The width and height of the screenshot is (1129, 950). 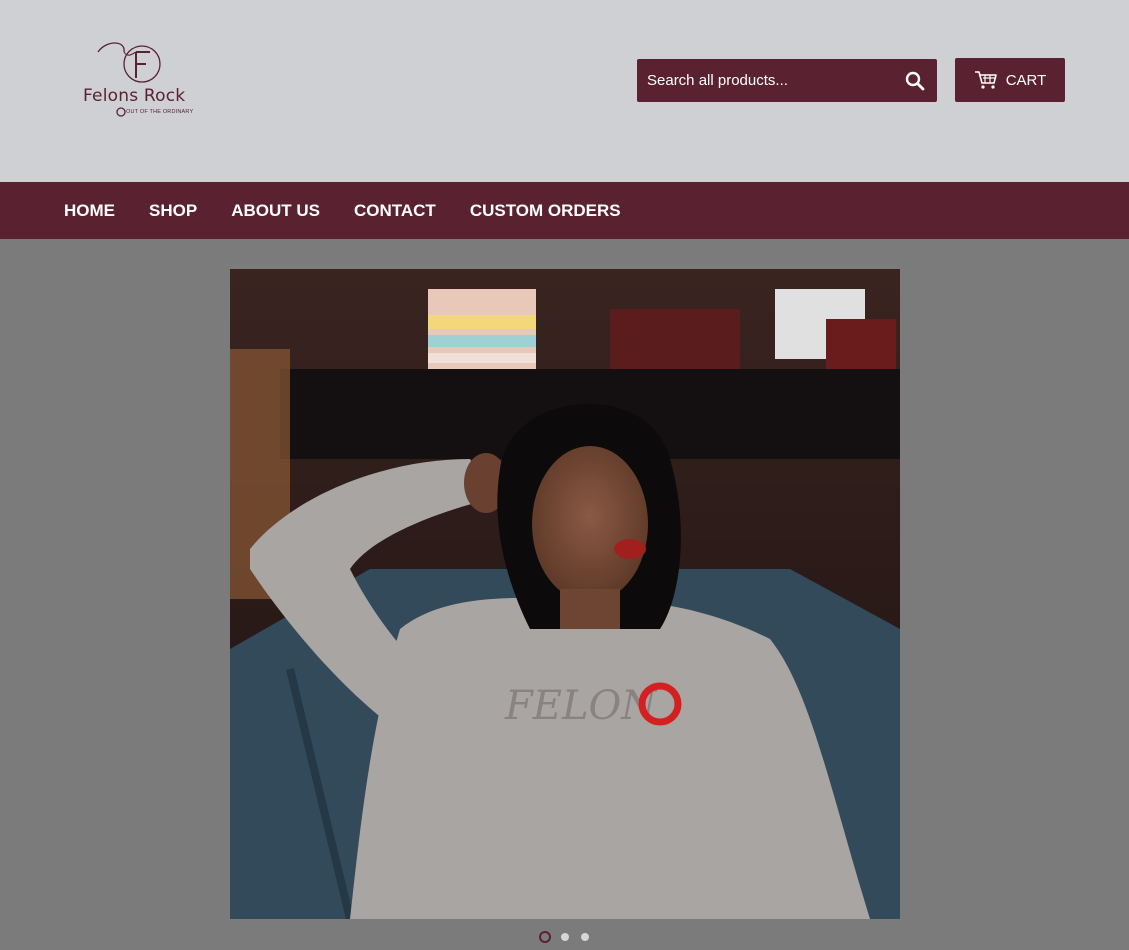 What do you see at coordinates (395, 211) in the screenshot?
I see `nav-item-contact: CONTACT` at bounding box center [395, 211].